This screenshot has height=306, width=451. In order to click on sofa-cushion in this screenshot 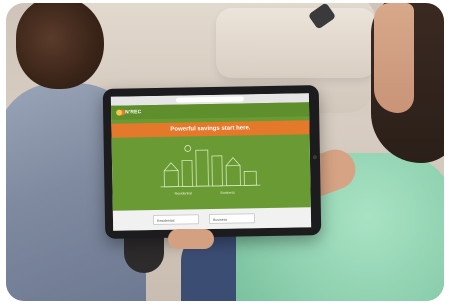, I will do `click(296, 43)`.